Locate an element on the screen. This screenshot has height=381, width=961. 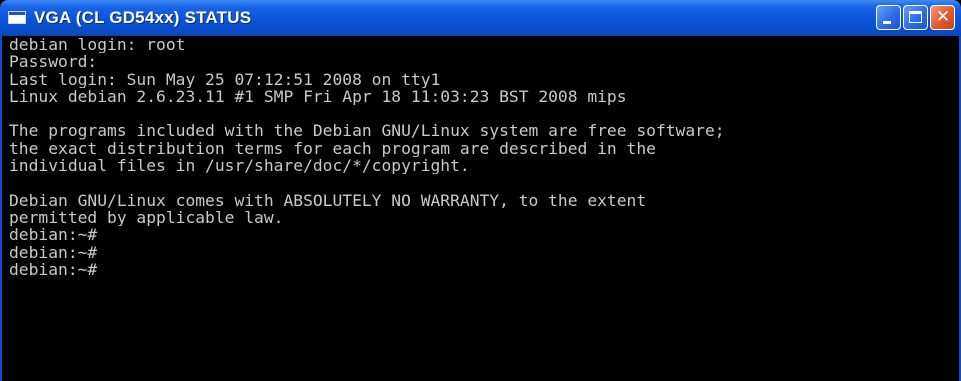
maximize-button is located at coordinates (915, 17).